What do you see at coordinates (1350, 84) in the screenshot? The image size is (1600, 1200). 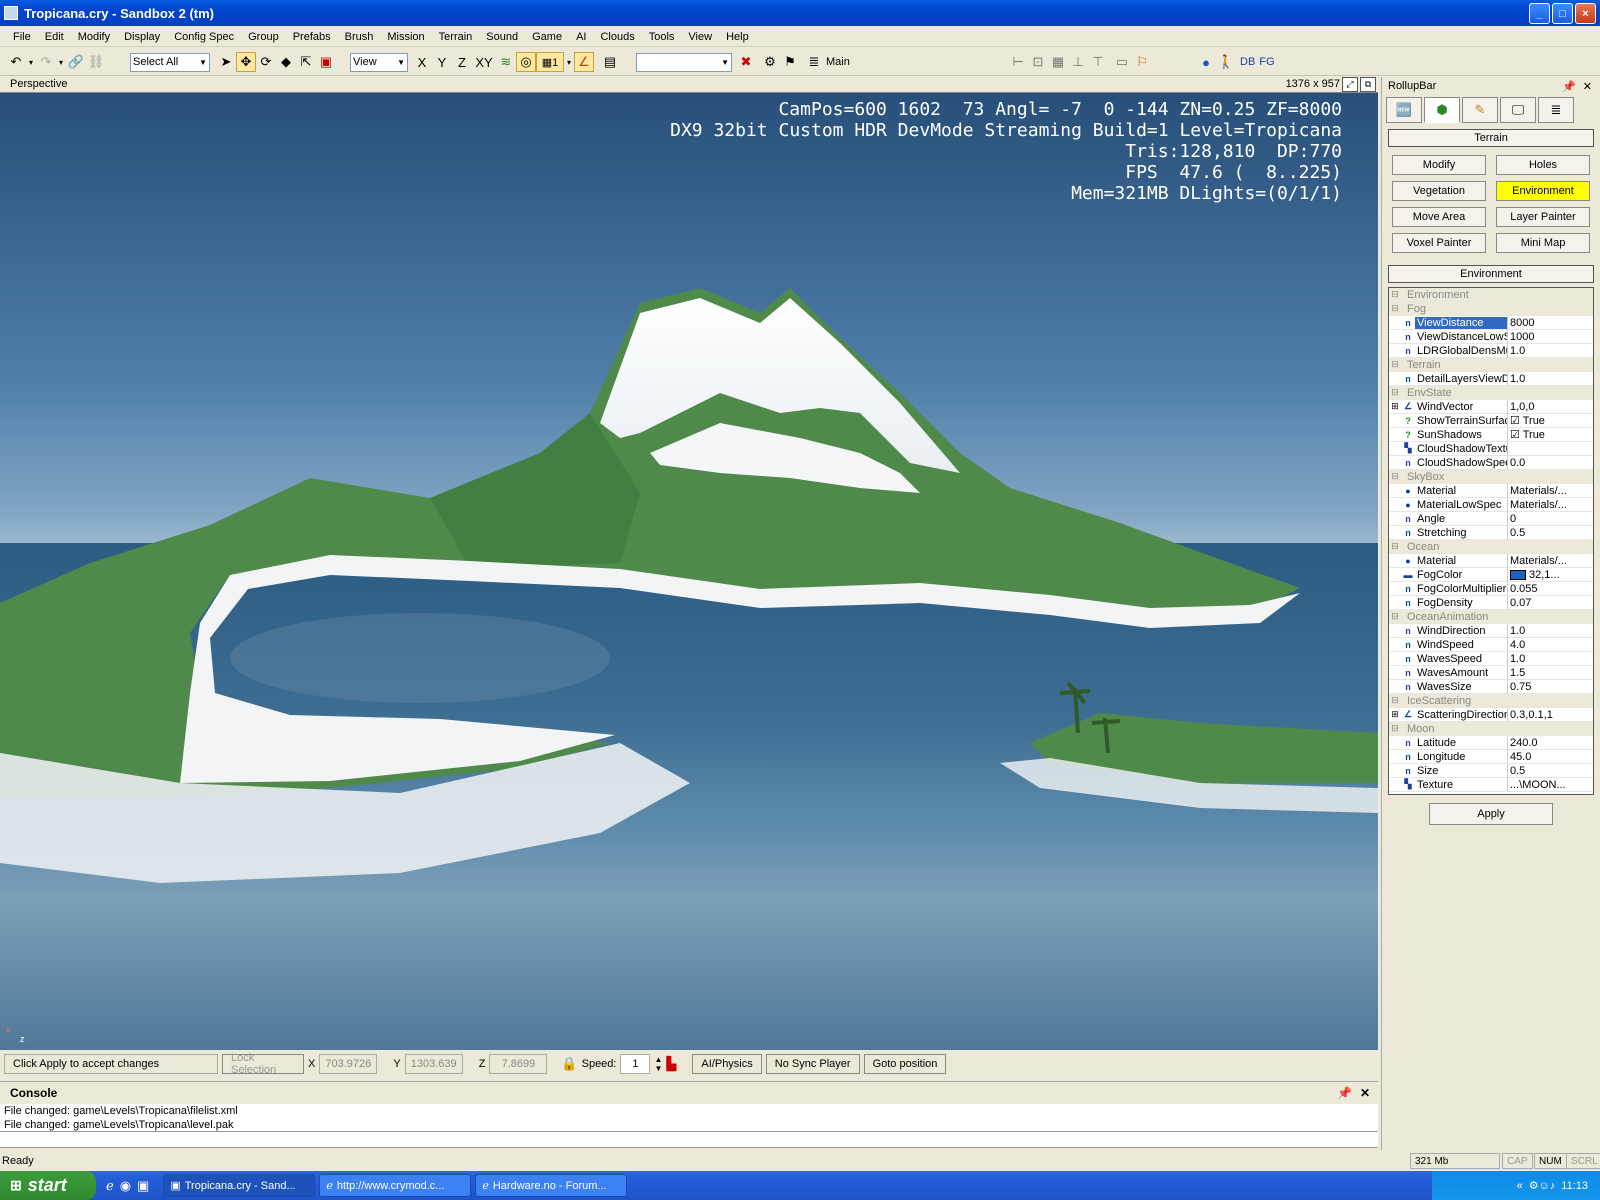 I see `maximize-viewport-icon: ⤢` at bounding box center [1350, 84].